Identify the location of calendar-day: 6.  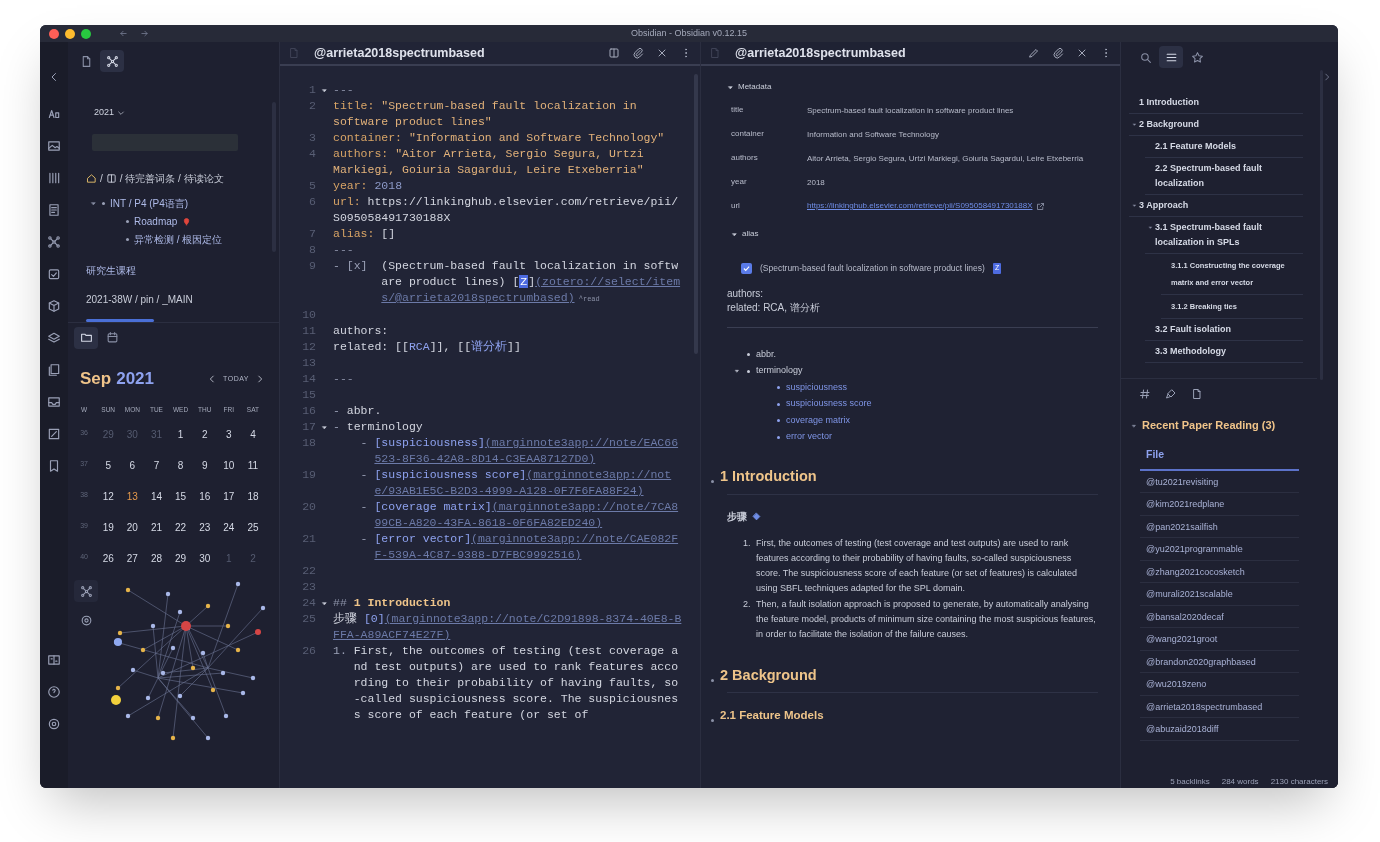
(132, 465).